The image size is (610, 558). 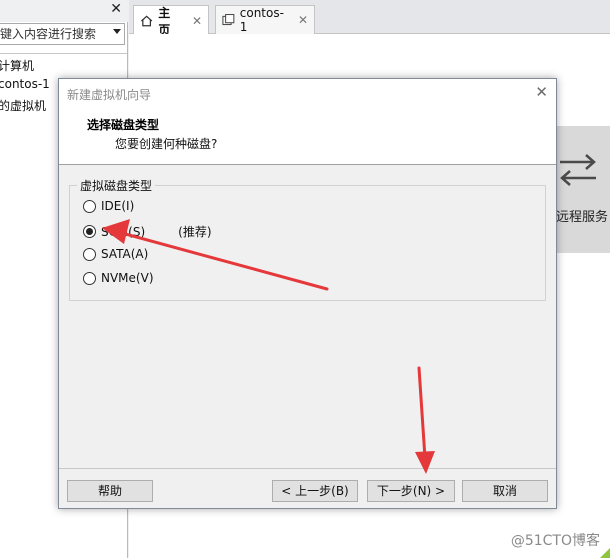 What do you see at coordinates (307, 136) in the screenshot?
I see `dialog-header: 选择磁盘类型 您要创建何种磁盘?` at bounding box center [307, 136].